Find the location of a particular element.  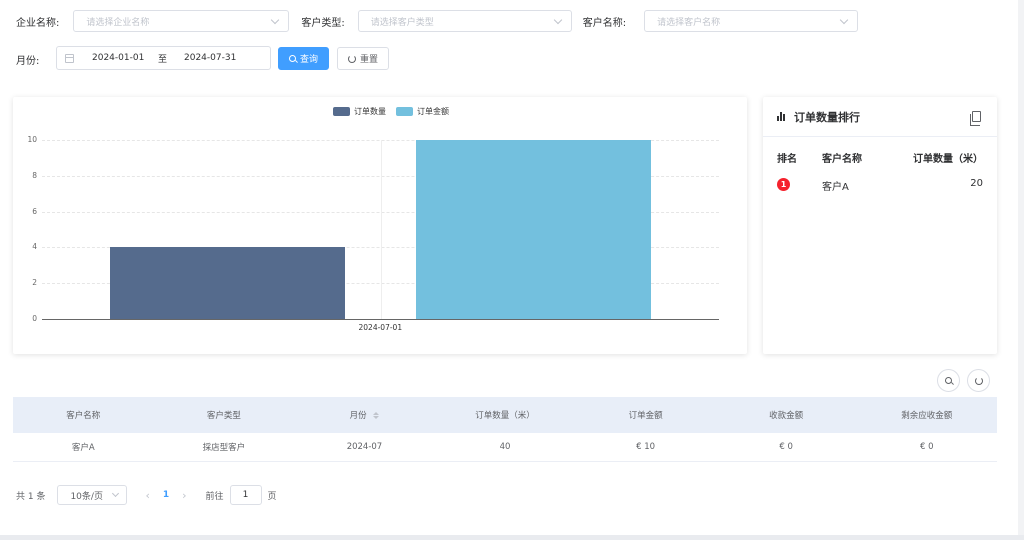

customer-type-select: 请选择客户类型 is located at coordinates (464, 21).